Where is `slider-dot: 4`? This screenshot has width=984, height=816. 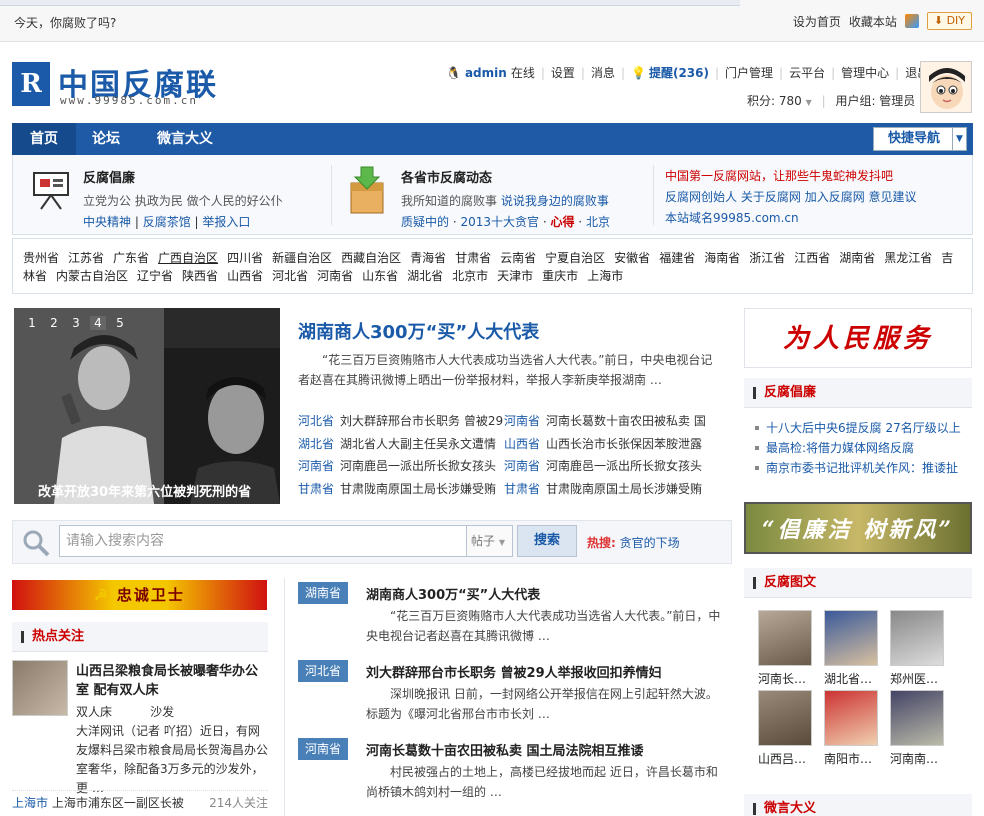 slider-dot: 4 is located at coordinates (98, 323).